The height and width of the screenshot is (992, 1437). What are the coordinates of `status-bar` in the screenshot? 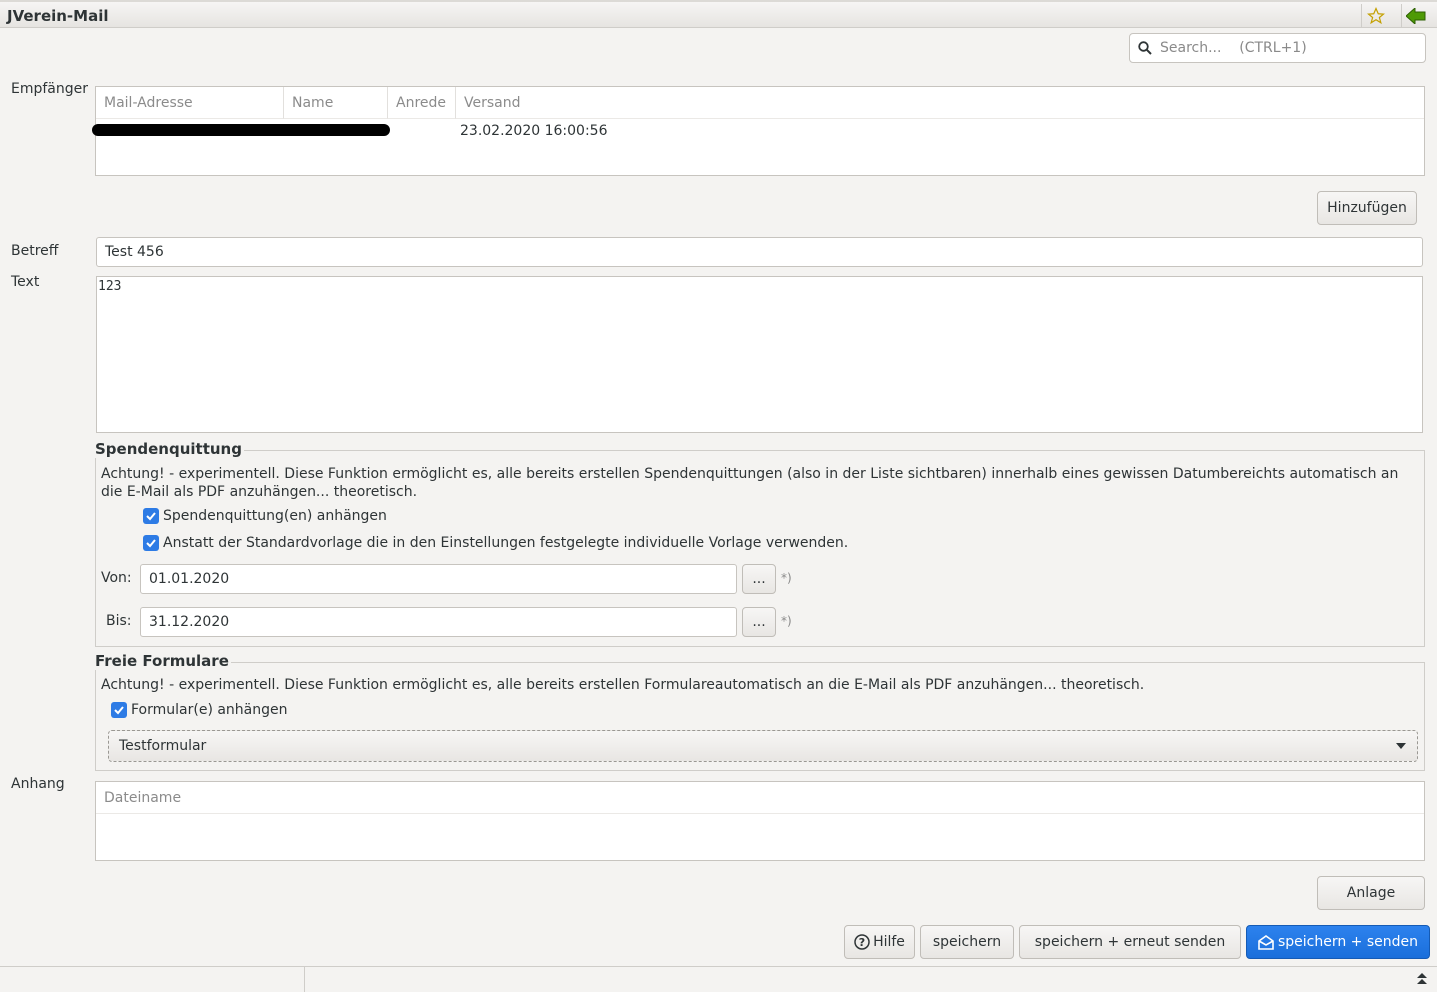 It's located at (718, 979).